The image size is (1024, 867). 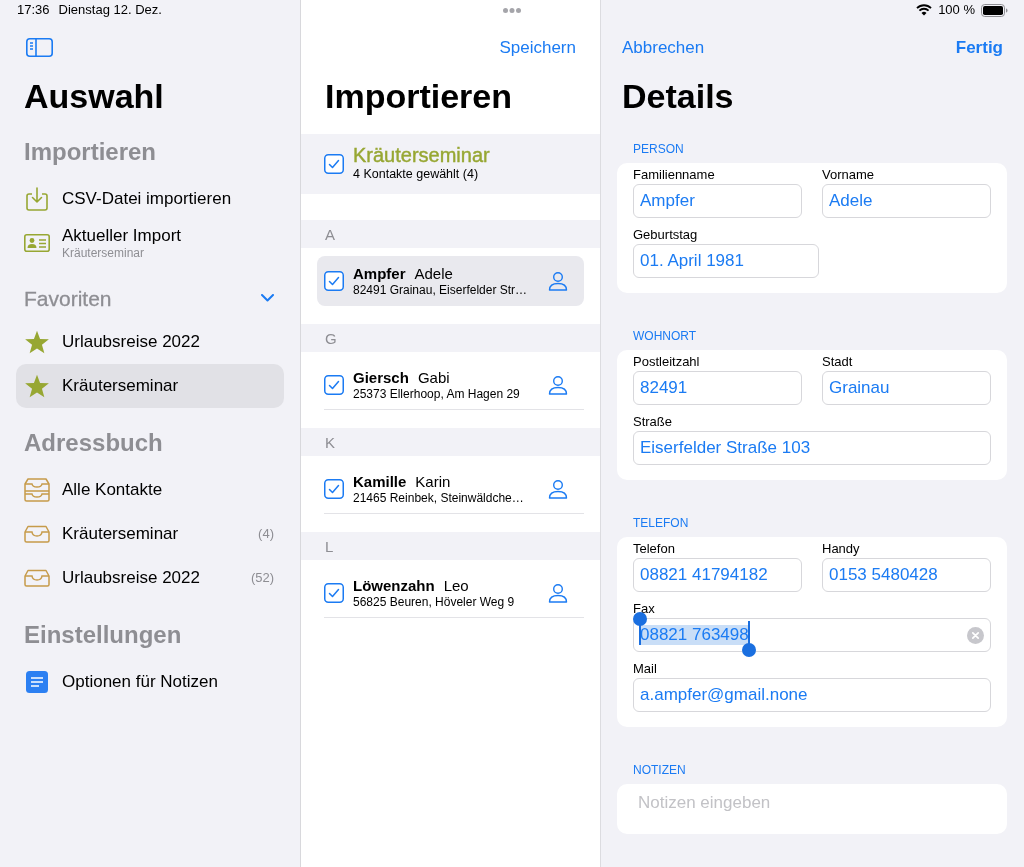 What do you see at coordinates (403, 273) in the screenshot?
I see `contact-name: Ampfer Adele` at bounding box center [403, 273].